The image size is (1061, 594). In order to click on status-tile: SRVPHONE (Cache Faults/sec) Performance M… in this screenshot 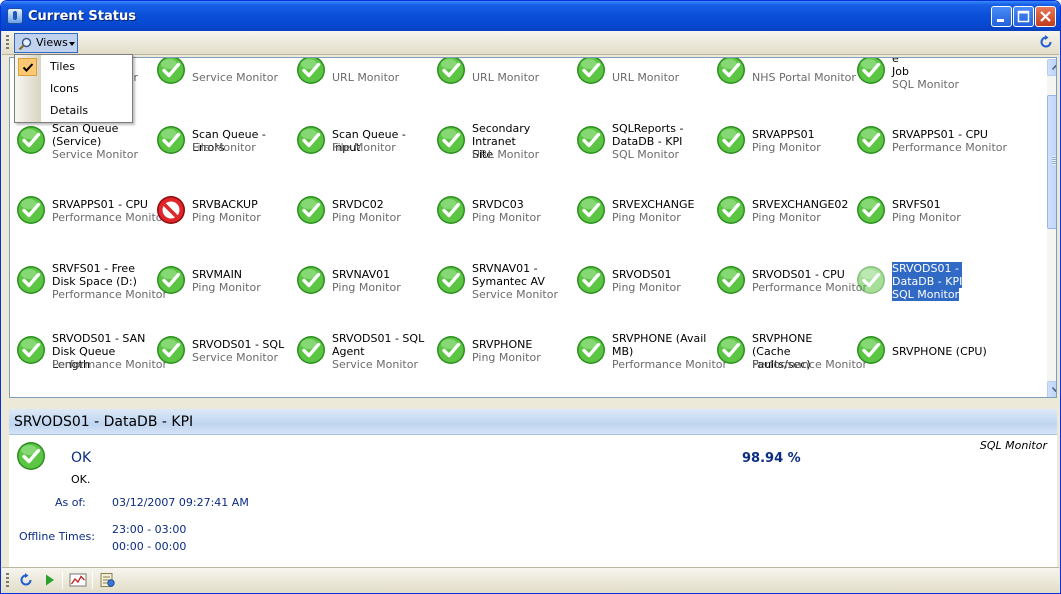, I will do `click(790, 351)`.